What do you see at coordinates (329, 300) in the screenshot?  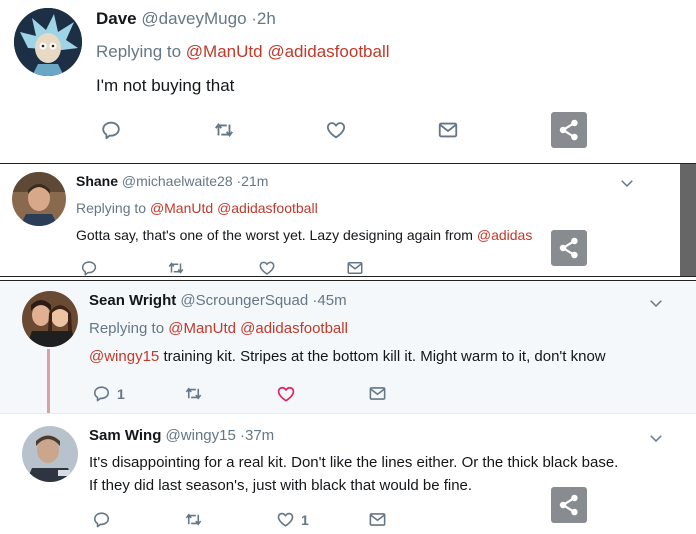 I see `tweet-time: ·45m` at bounding box center [329, 300].